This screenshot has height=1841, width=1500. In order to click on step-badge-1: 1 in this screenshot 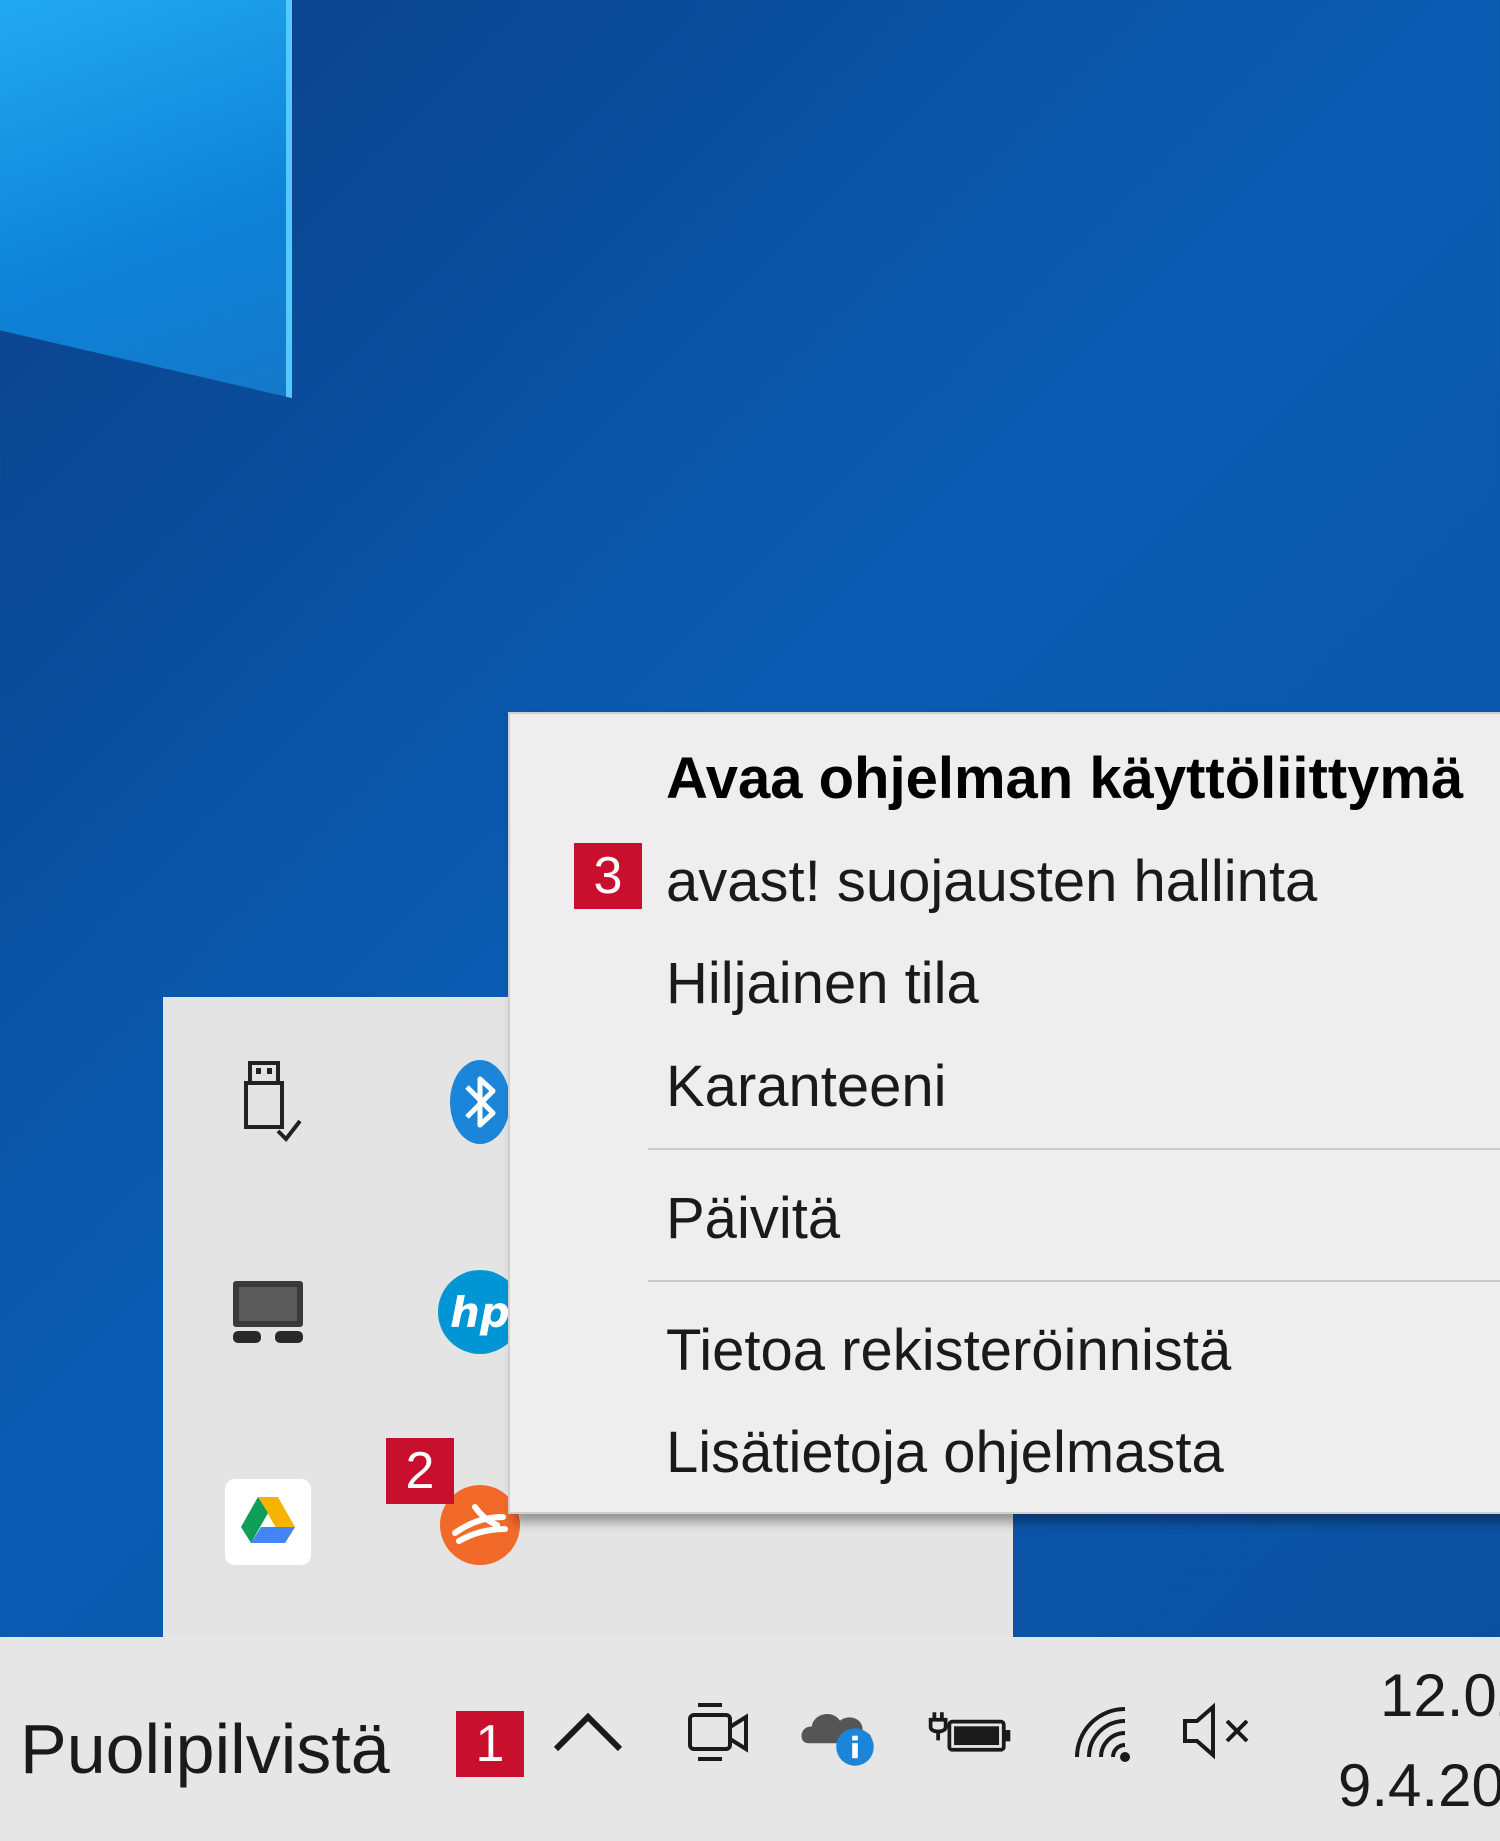, I will do `click(490, 1744)`.